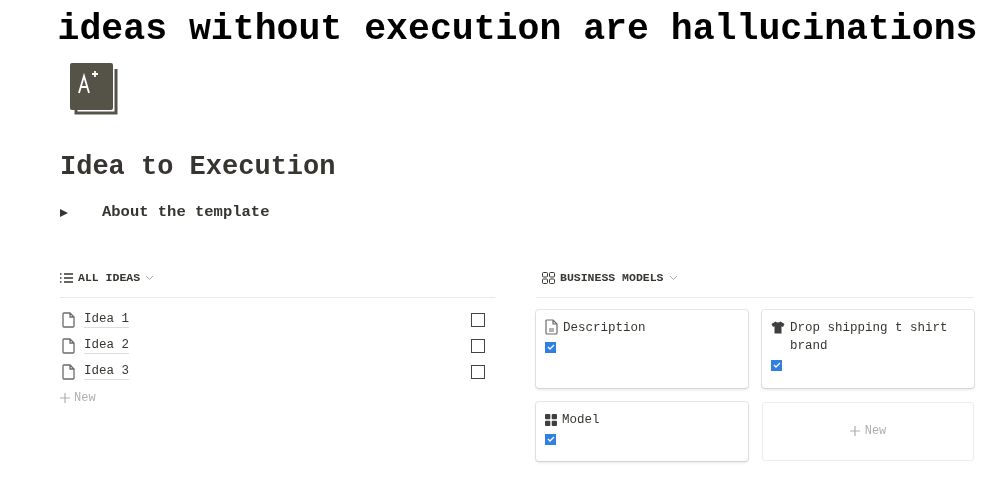 The image size is (1005, 497). I want to click on triangle-icon, so click(64, 212).